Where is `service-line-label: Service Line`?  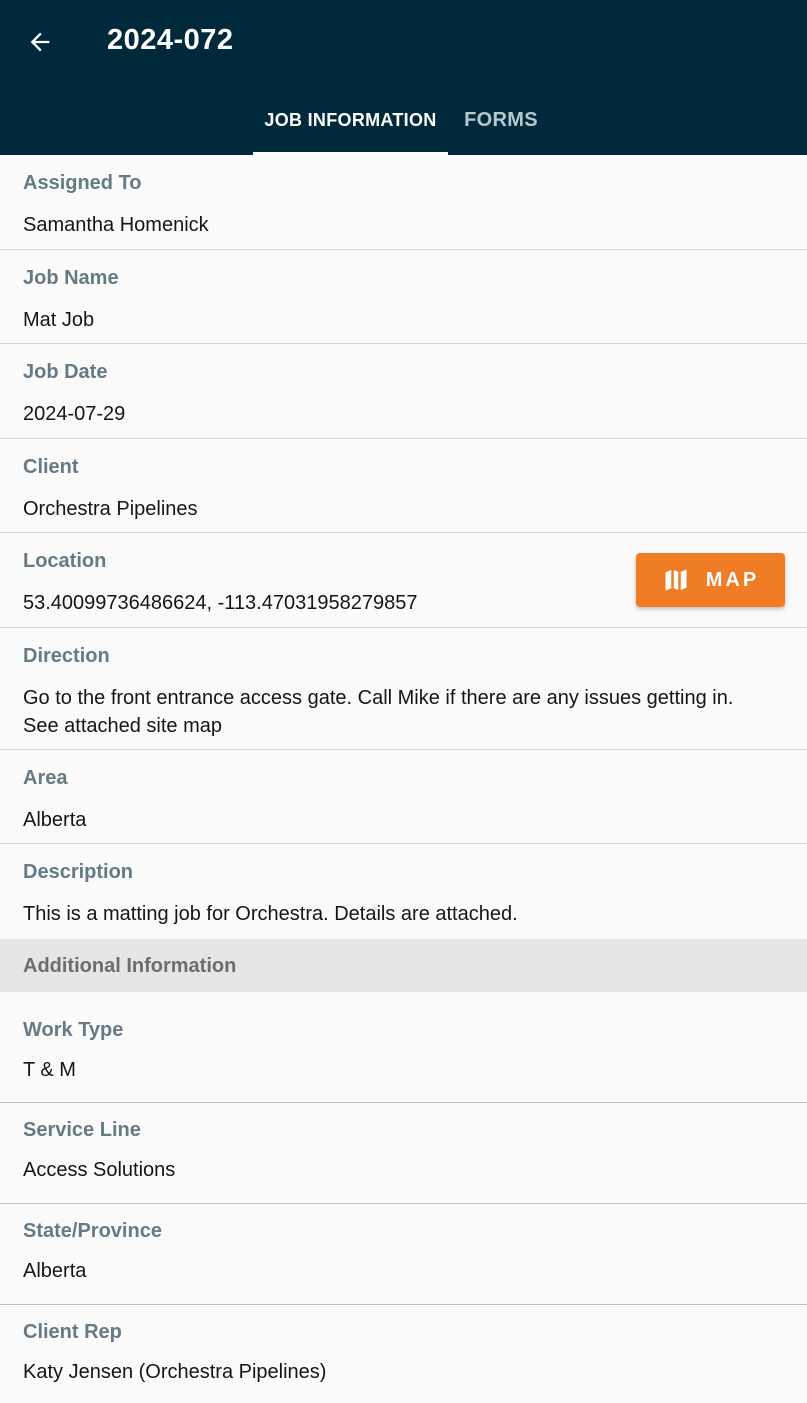 service-line-label: Service Line is located at coordinates (82, 1129).